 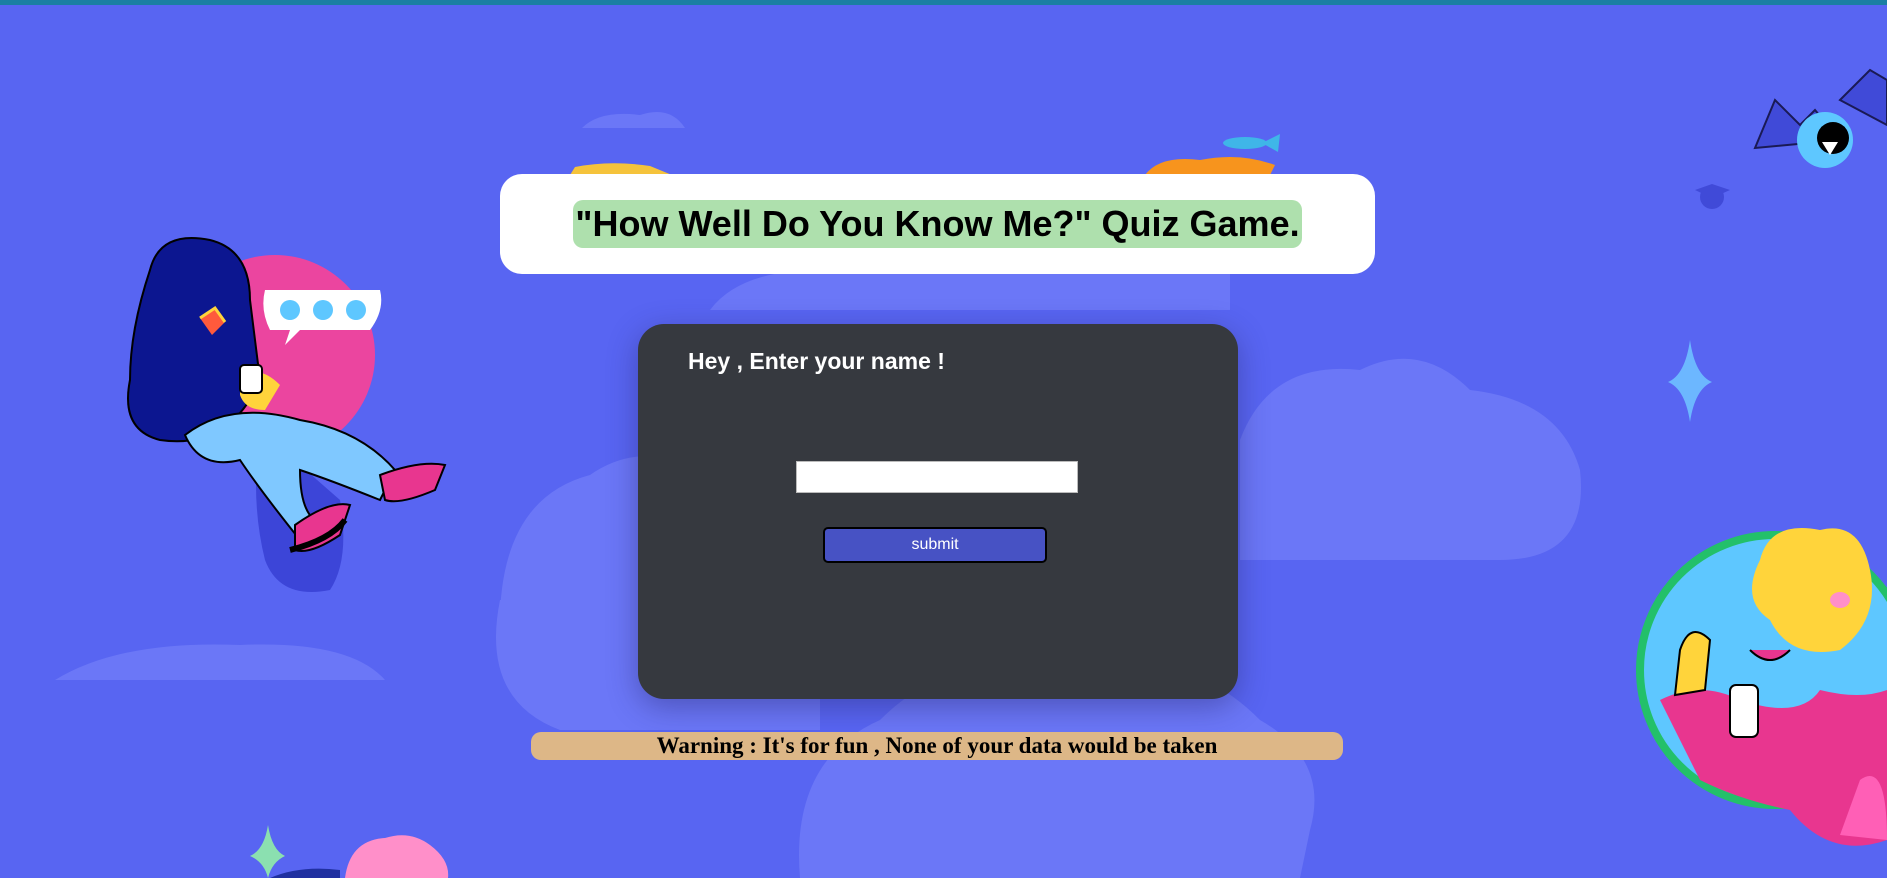 I want to click on bat-doodle, so click(x=1791, y=138).